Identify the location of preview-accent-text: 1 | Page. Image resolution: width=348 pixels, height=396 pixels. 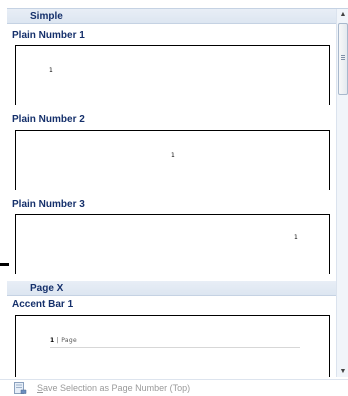
(63, 340).